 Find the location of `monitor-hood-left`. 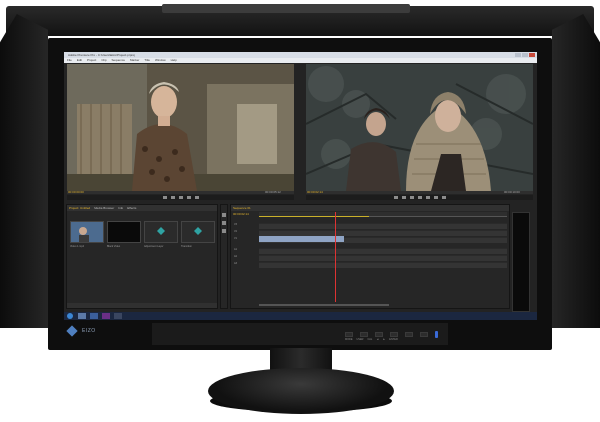

monitor-hood-left is located at coordinates (24, 171).